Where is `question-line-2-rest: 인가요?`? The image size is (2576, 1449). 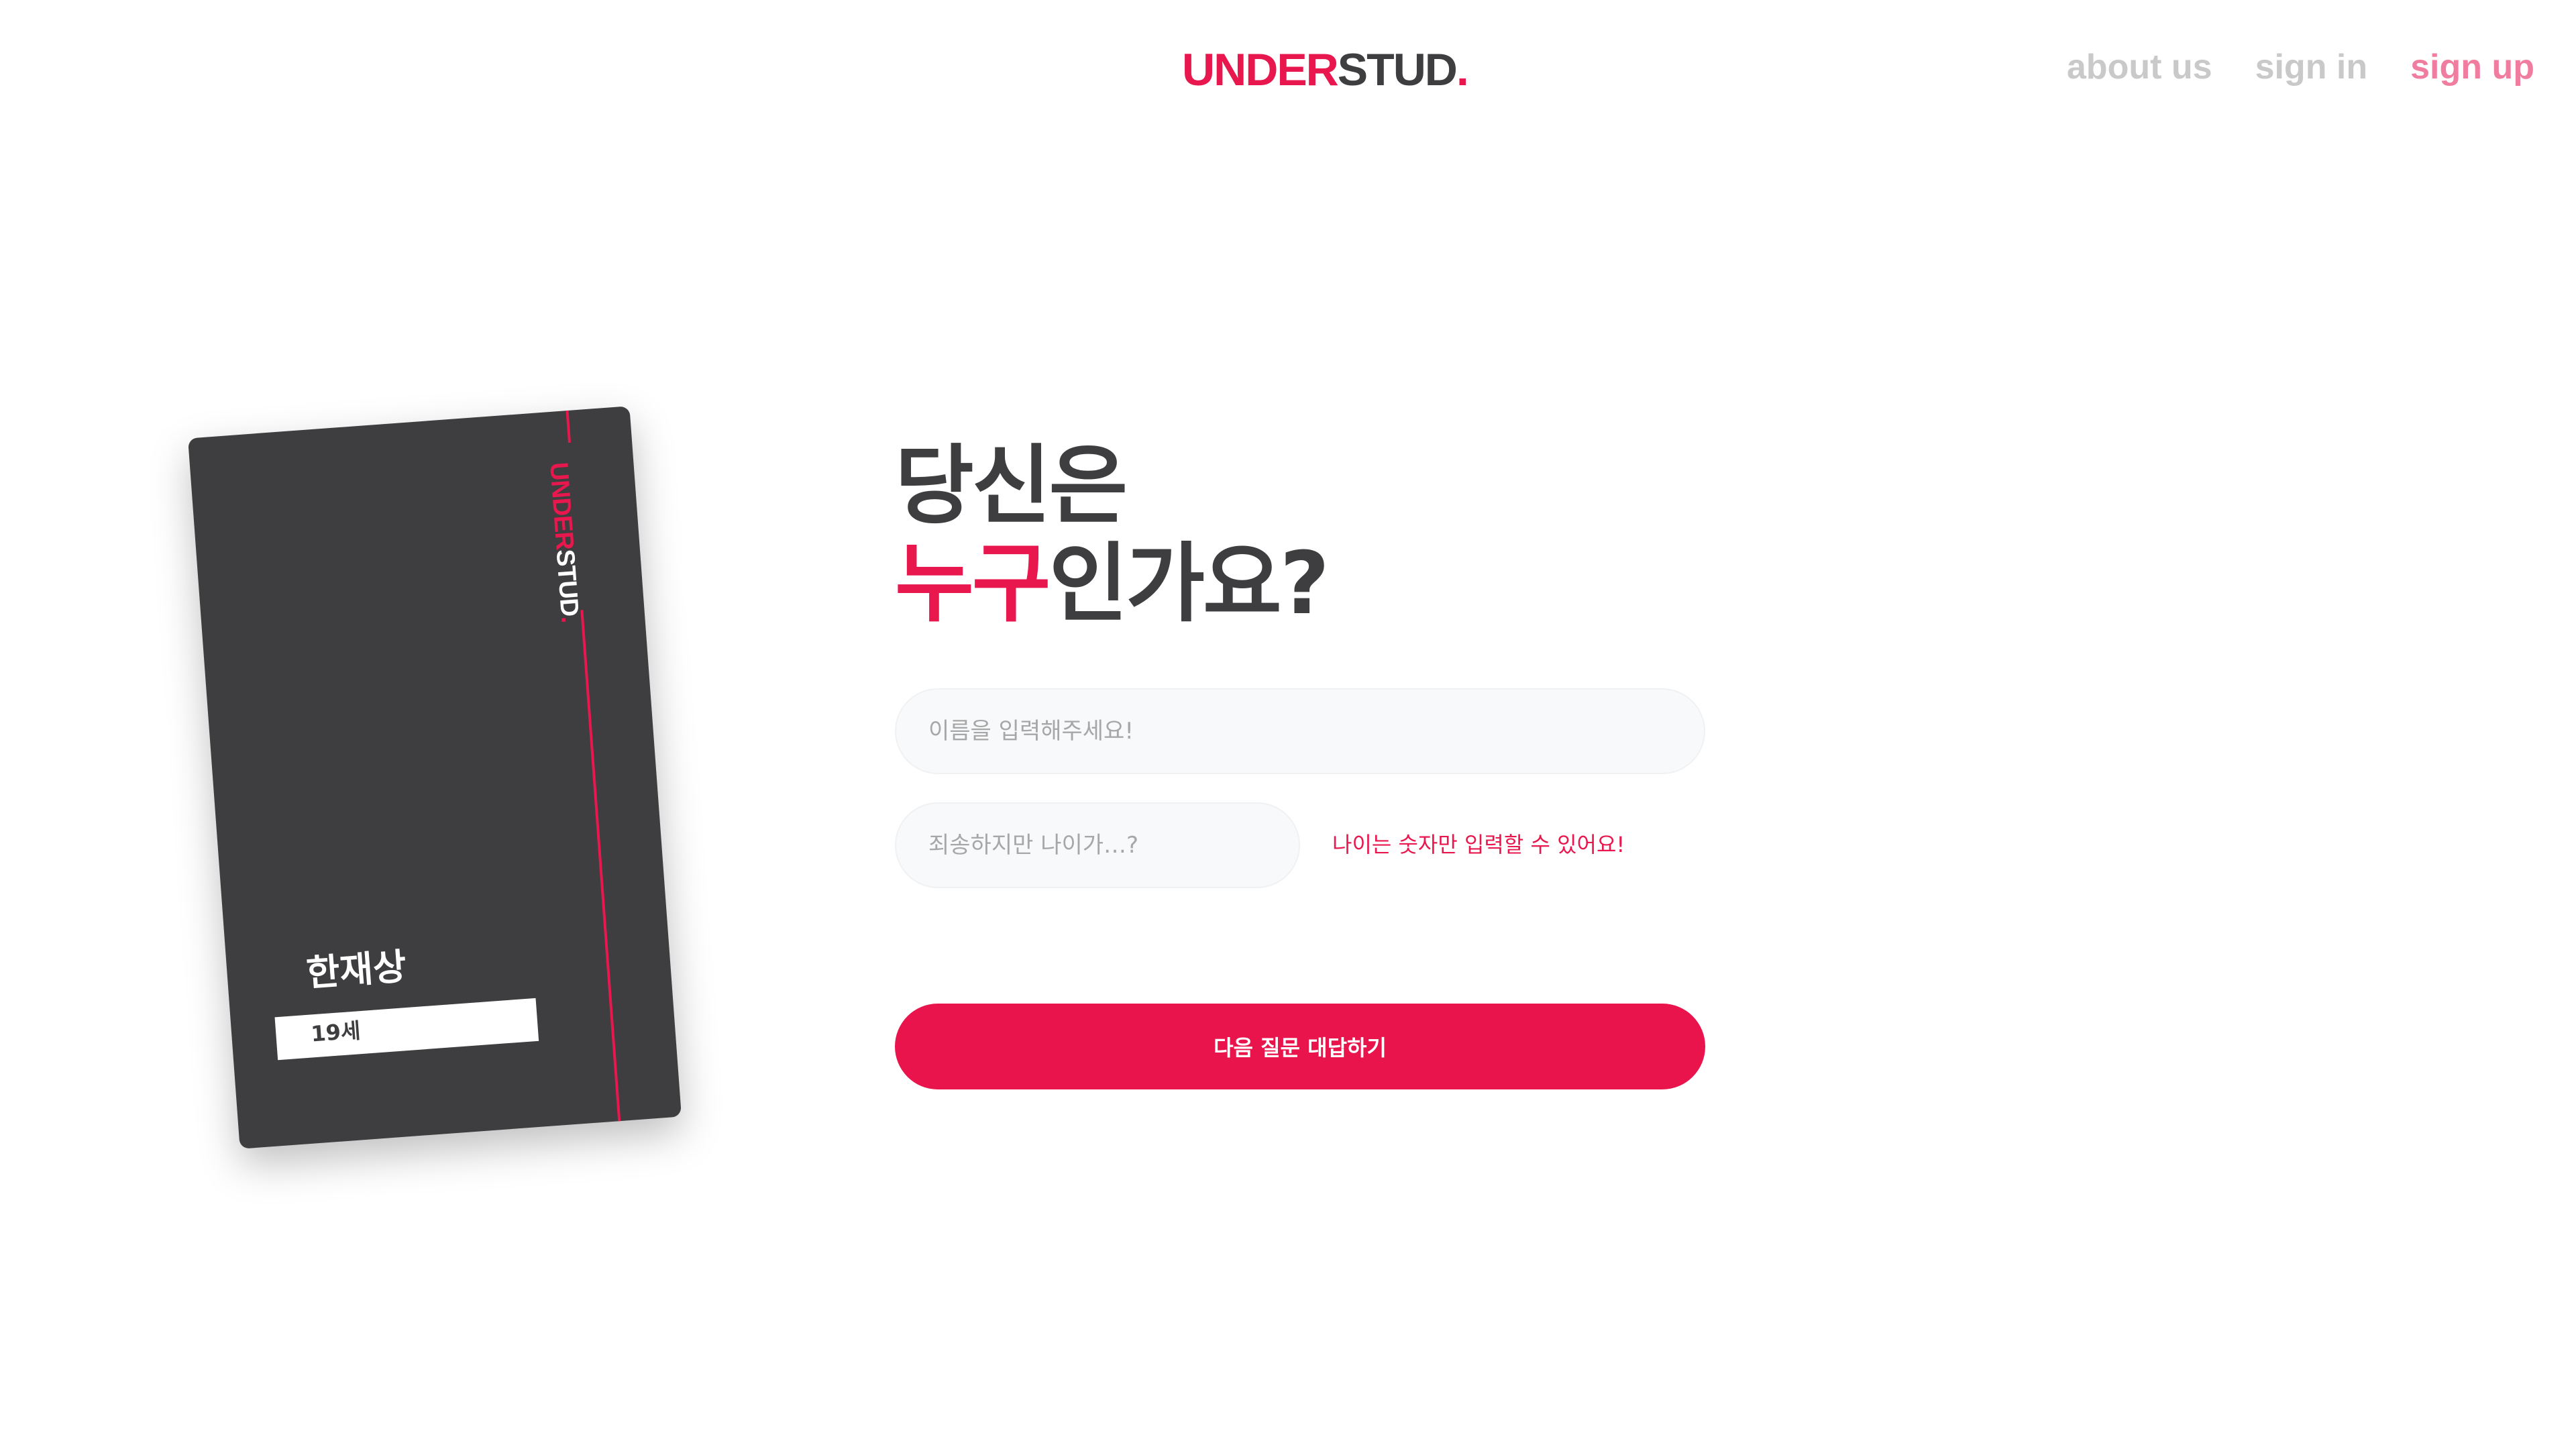
question-line-2-rest: 인가요? is located at coordinates (1189, 584).